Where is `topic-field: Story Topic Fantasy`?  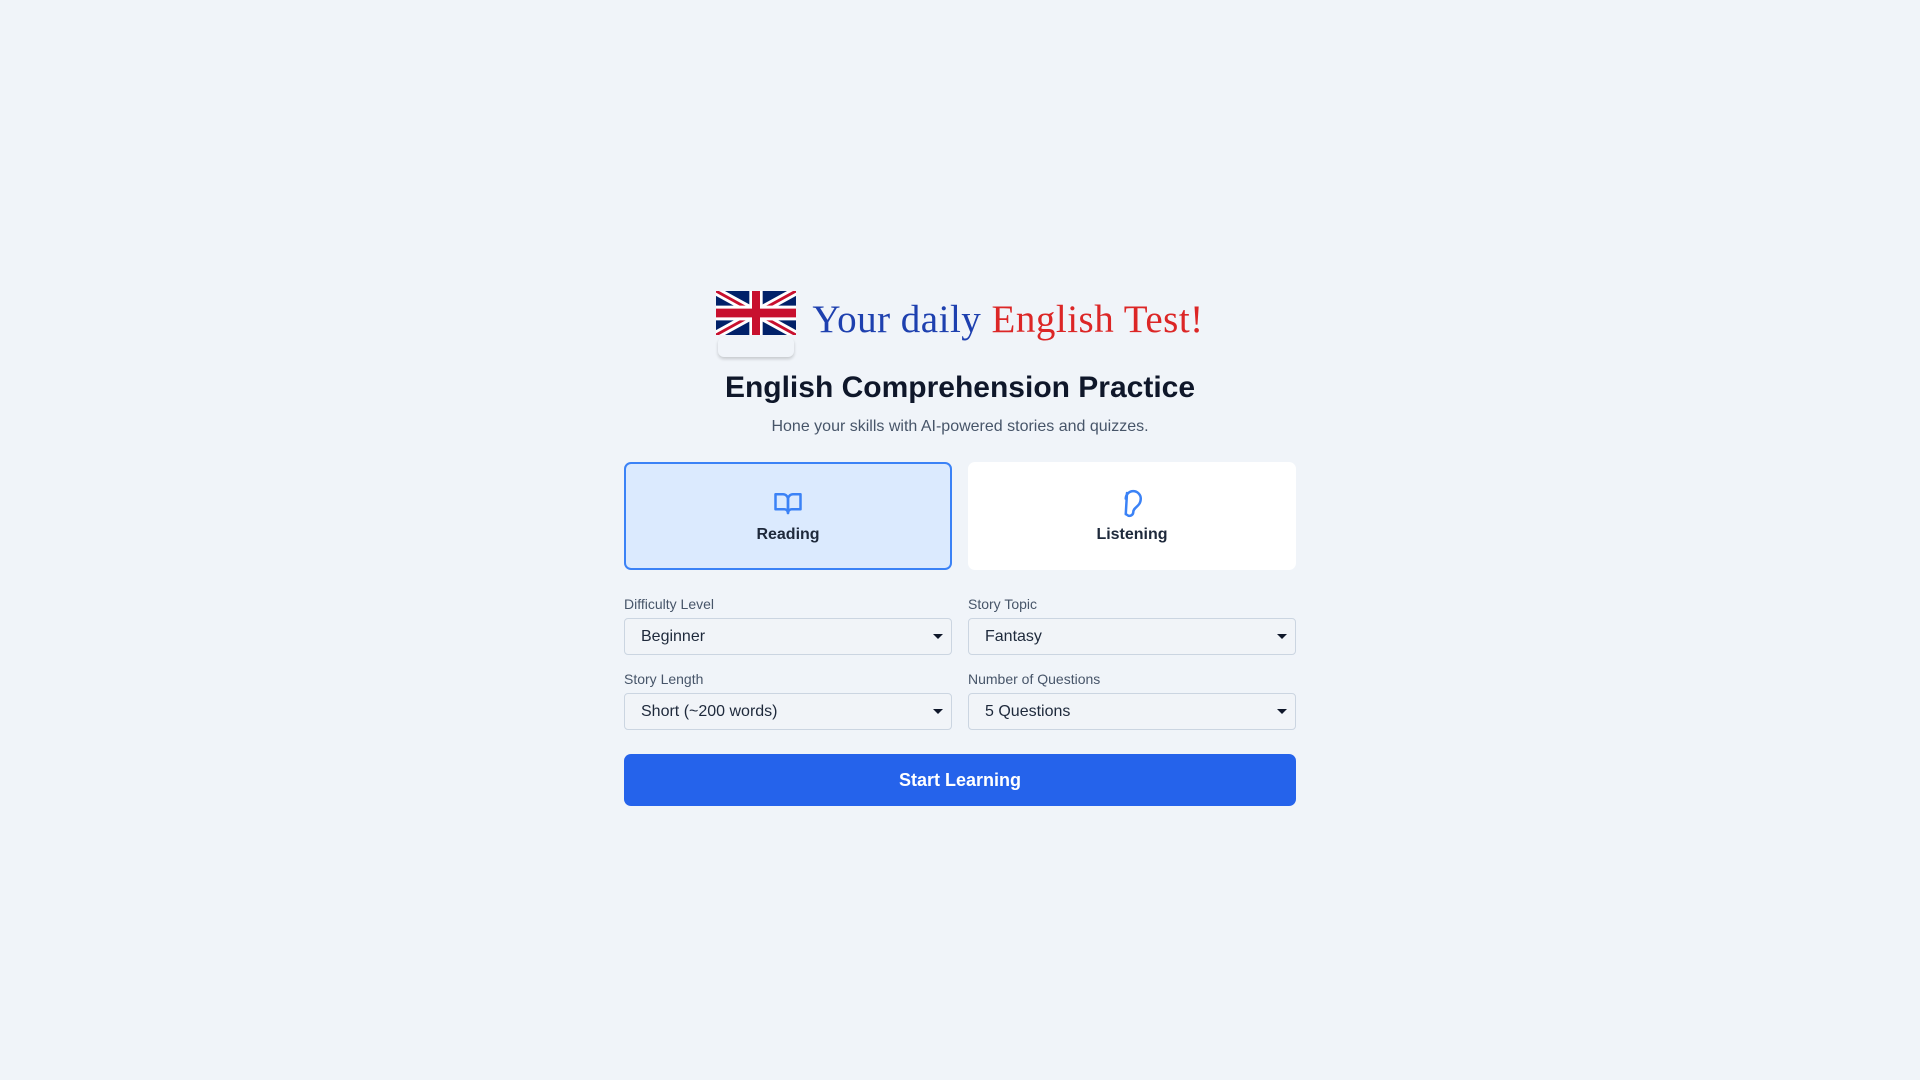
topic-field: Story Topic Fantasy is located at coordinates (1132, 625).